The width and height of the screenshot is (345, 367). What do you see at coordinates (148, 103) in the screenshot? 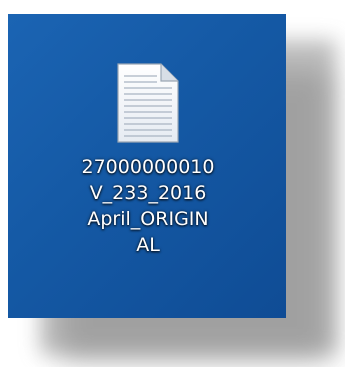
I see `text-document-icon` at bounding box center [148, 103].